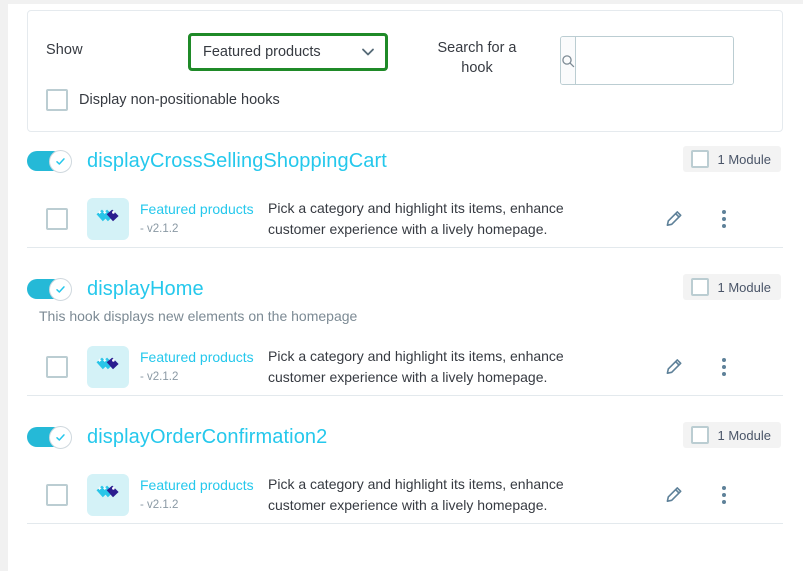 This screenshot has height=571, width=803. What do you see at coordinates (237, 161) in the screenshot?
I see `hook-title: displayCrossSellingShoppingCart` at bounding box center [237, 161].